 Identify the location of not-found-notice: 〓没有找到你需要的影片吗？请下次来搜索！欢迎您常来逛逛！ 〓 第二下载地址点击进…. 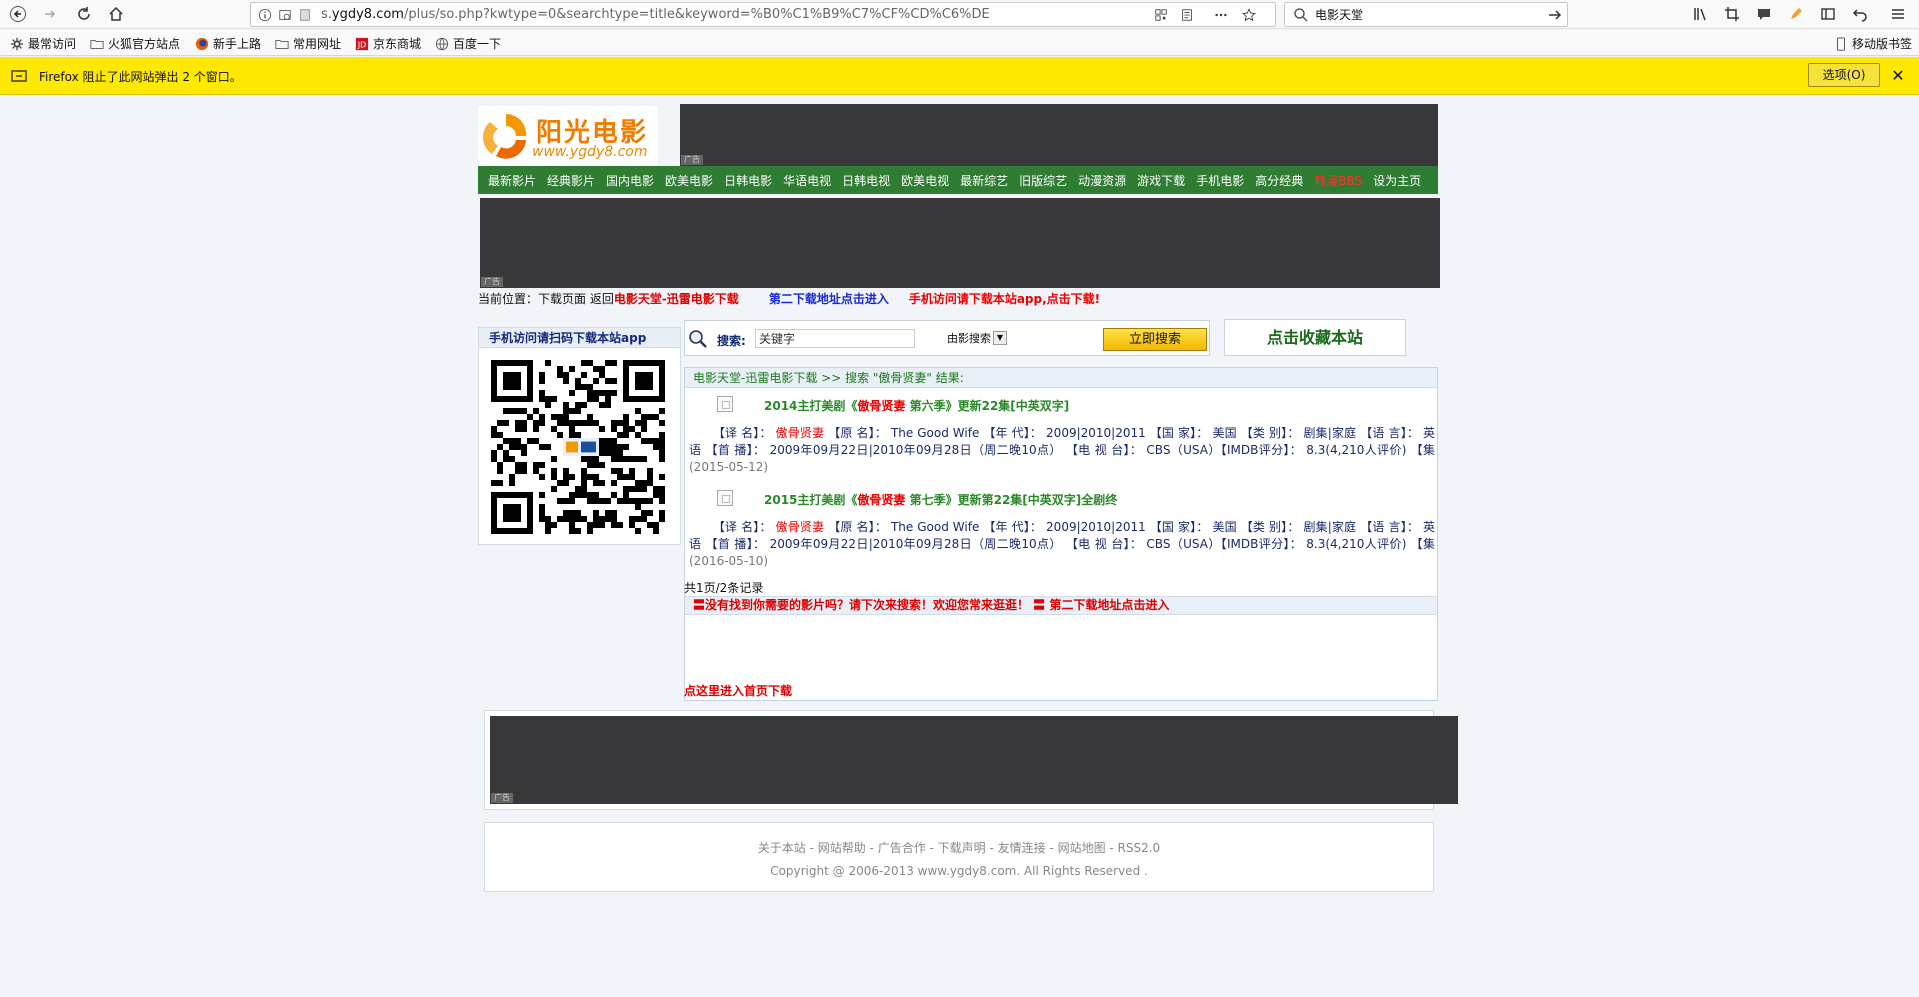
(1061, 605).